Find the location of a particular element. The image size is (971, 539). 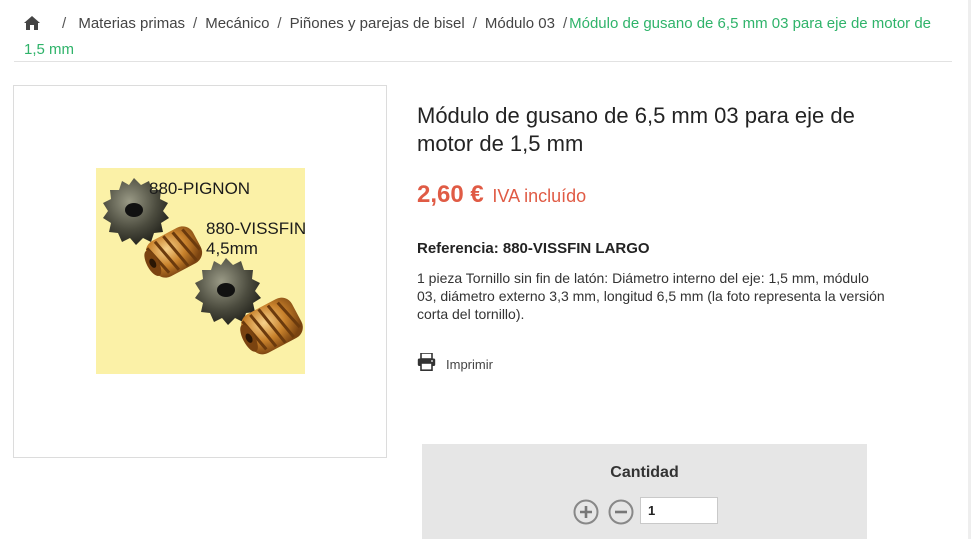

reference-value: 880-VISSFIN LARGO is located at coordinates (576, 248).